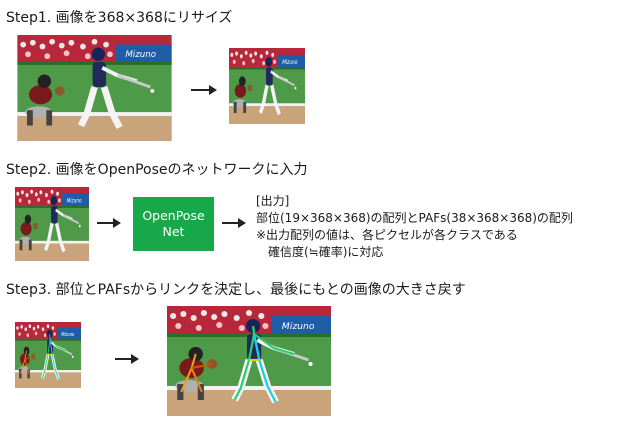 This screenshot has height=429, width=635. I want to click on pose-small-photo, so click(48, 355).